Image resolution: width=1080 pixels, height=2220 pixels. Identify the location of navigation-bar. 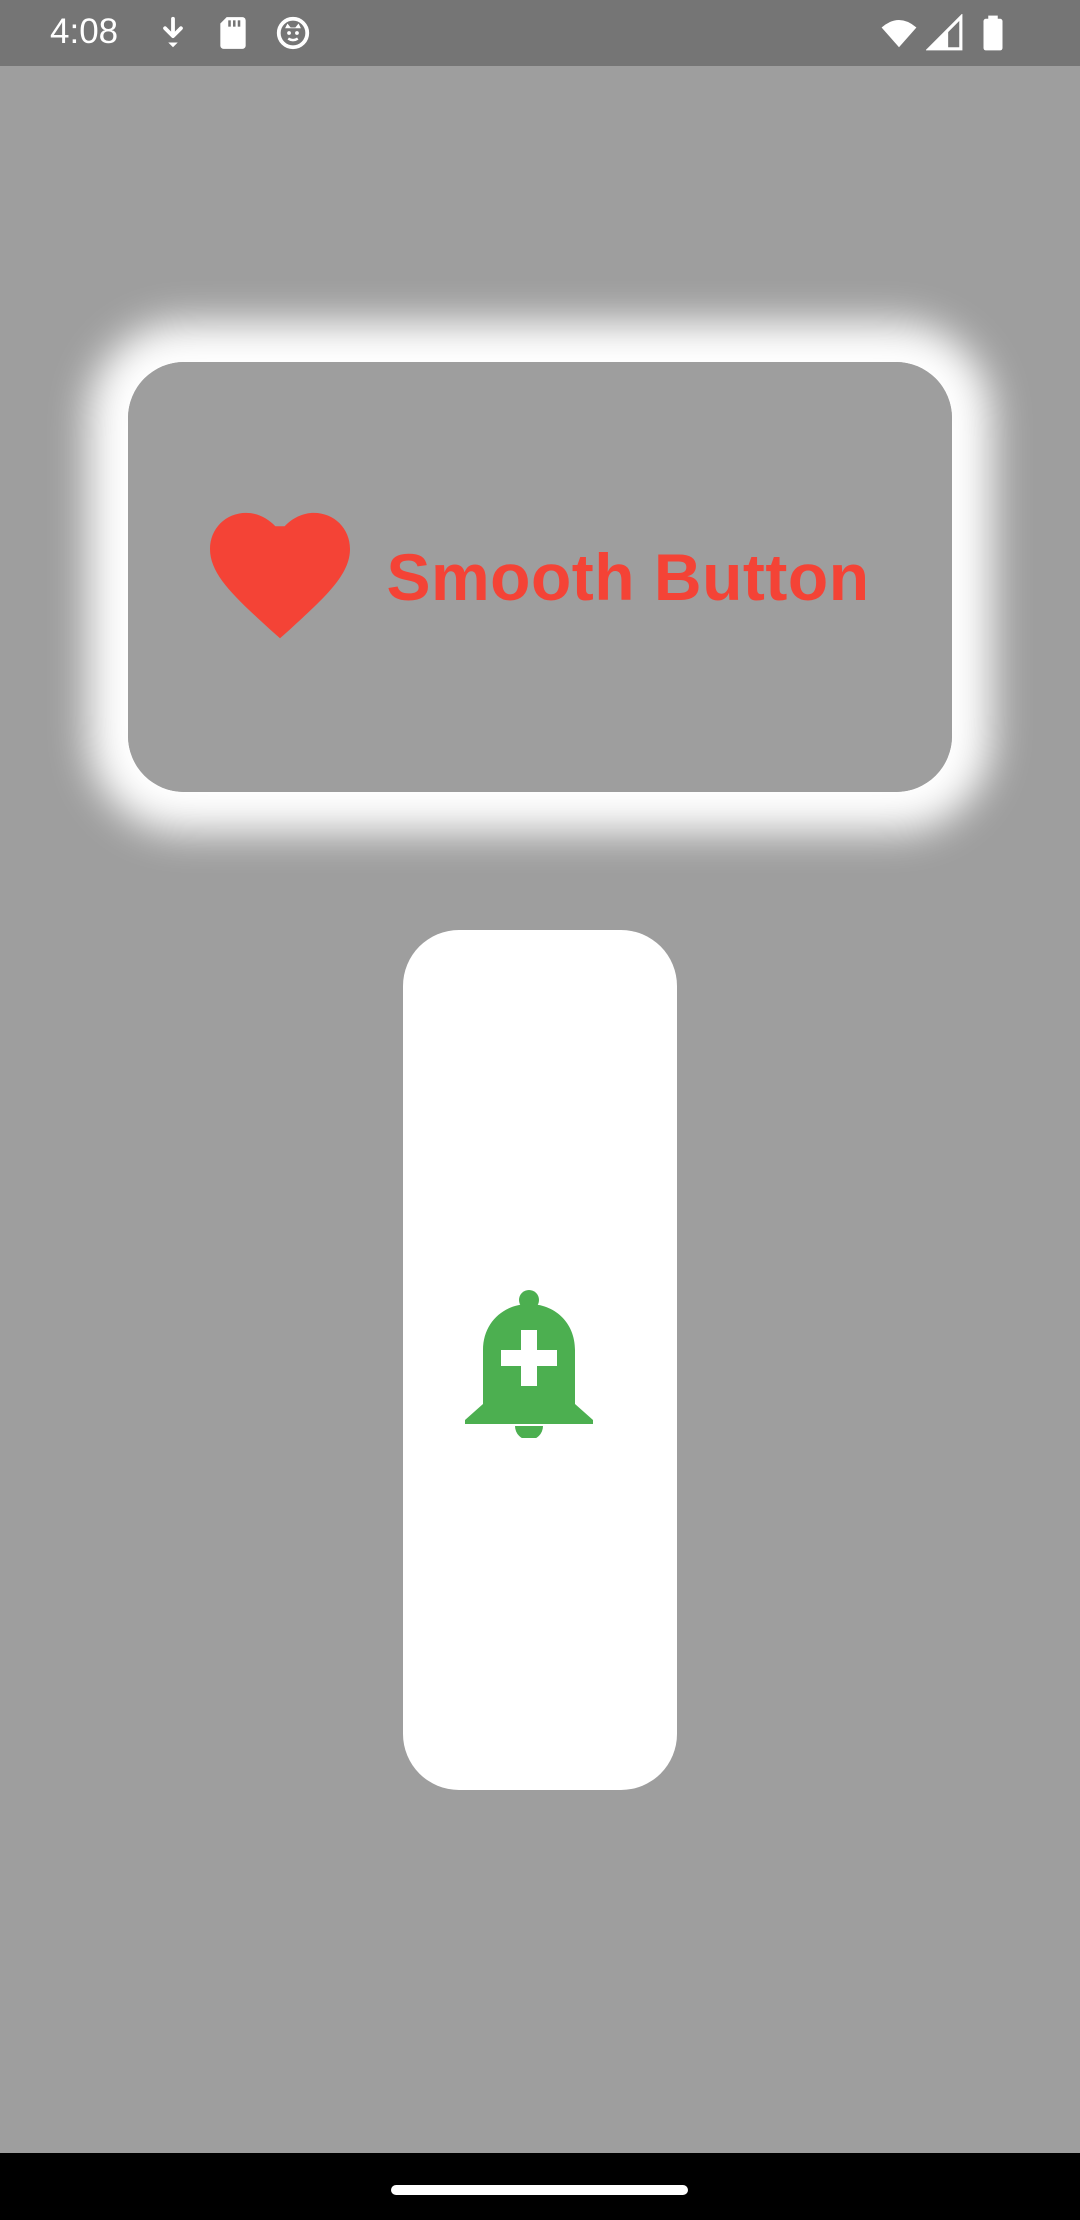
(540, 2186).